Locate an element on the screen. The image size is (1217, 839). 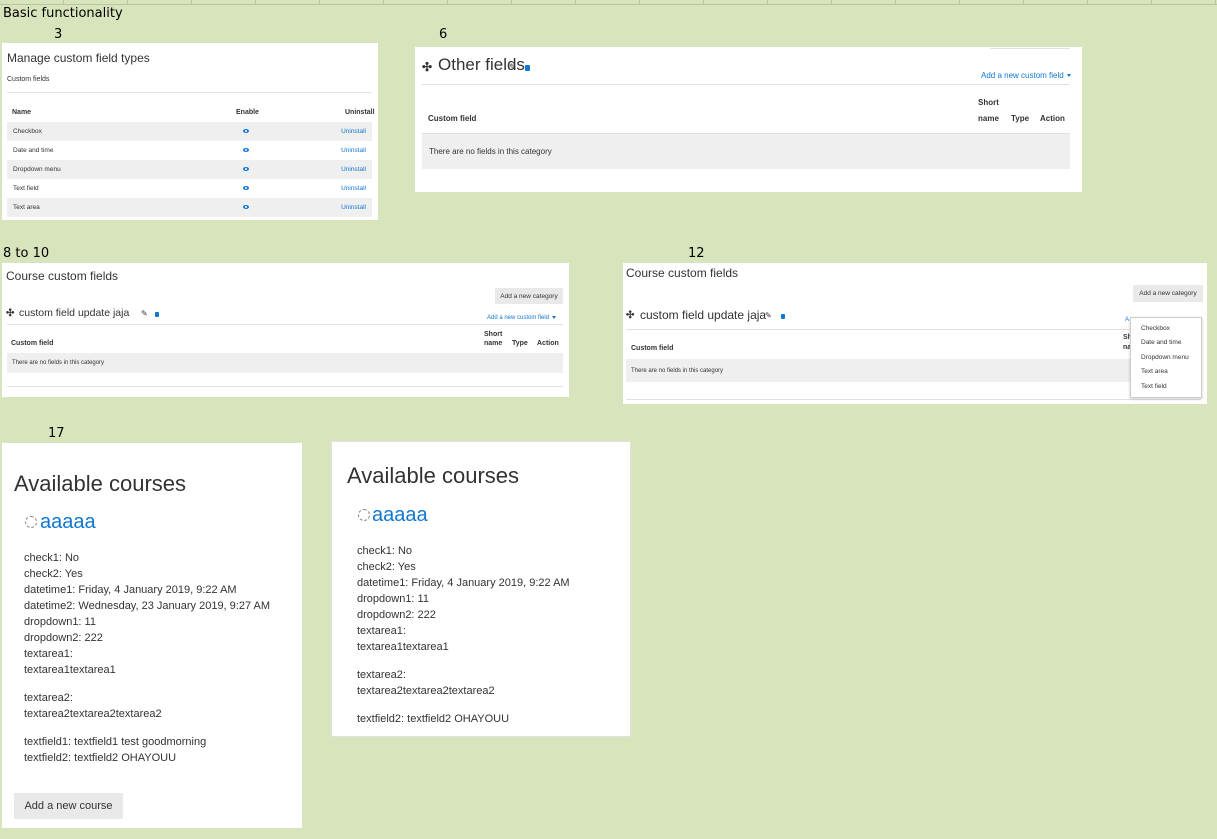
table-row: Checkbox Uninstall is located at coordinates (189, 131).